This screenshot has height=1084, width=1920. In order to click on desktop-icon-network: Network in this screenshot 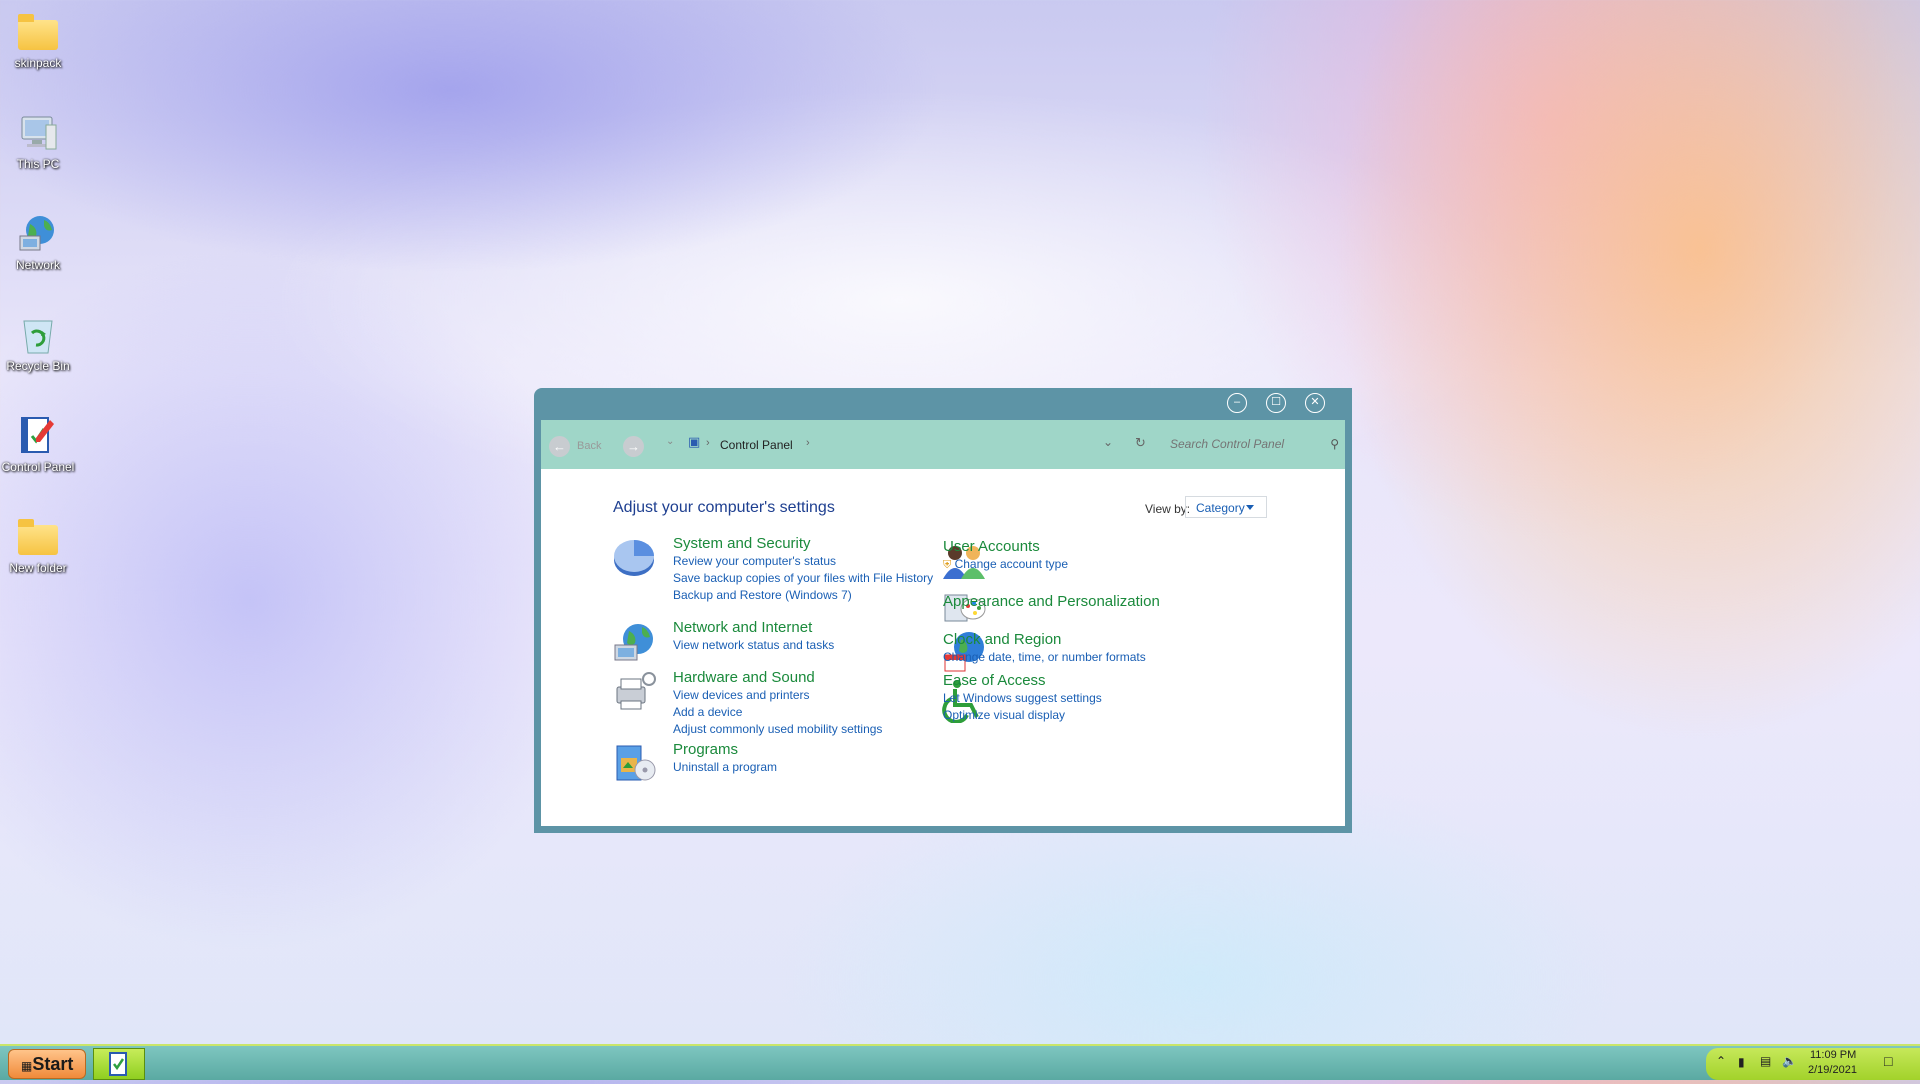, I will do `click(38, 237)`.